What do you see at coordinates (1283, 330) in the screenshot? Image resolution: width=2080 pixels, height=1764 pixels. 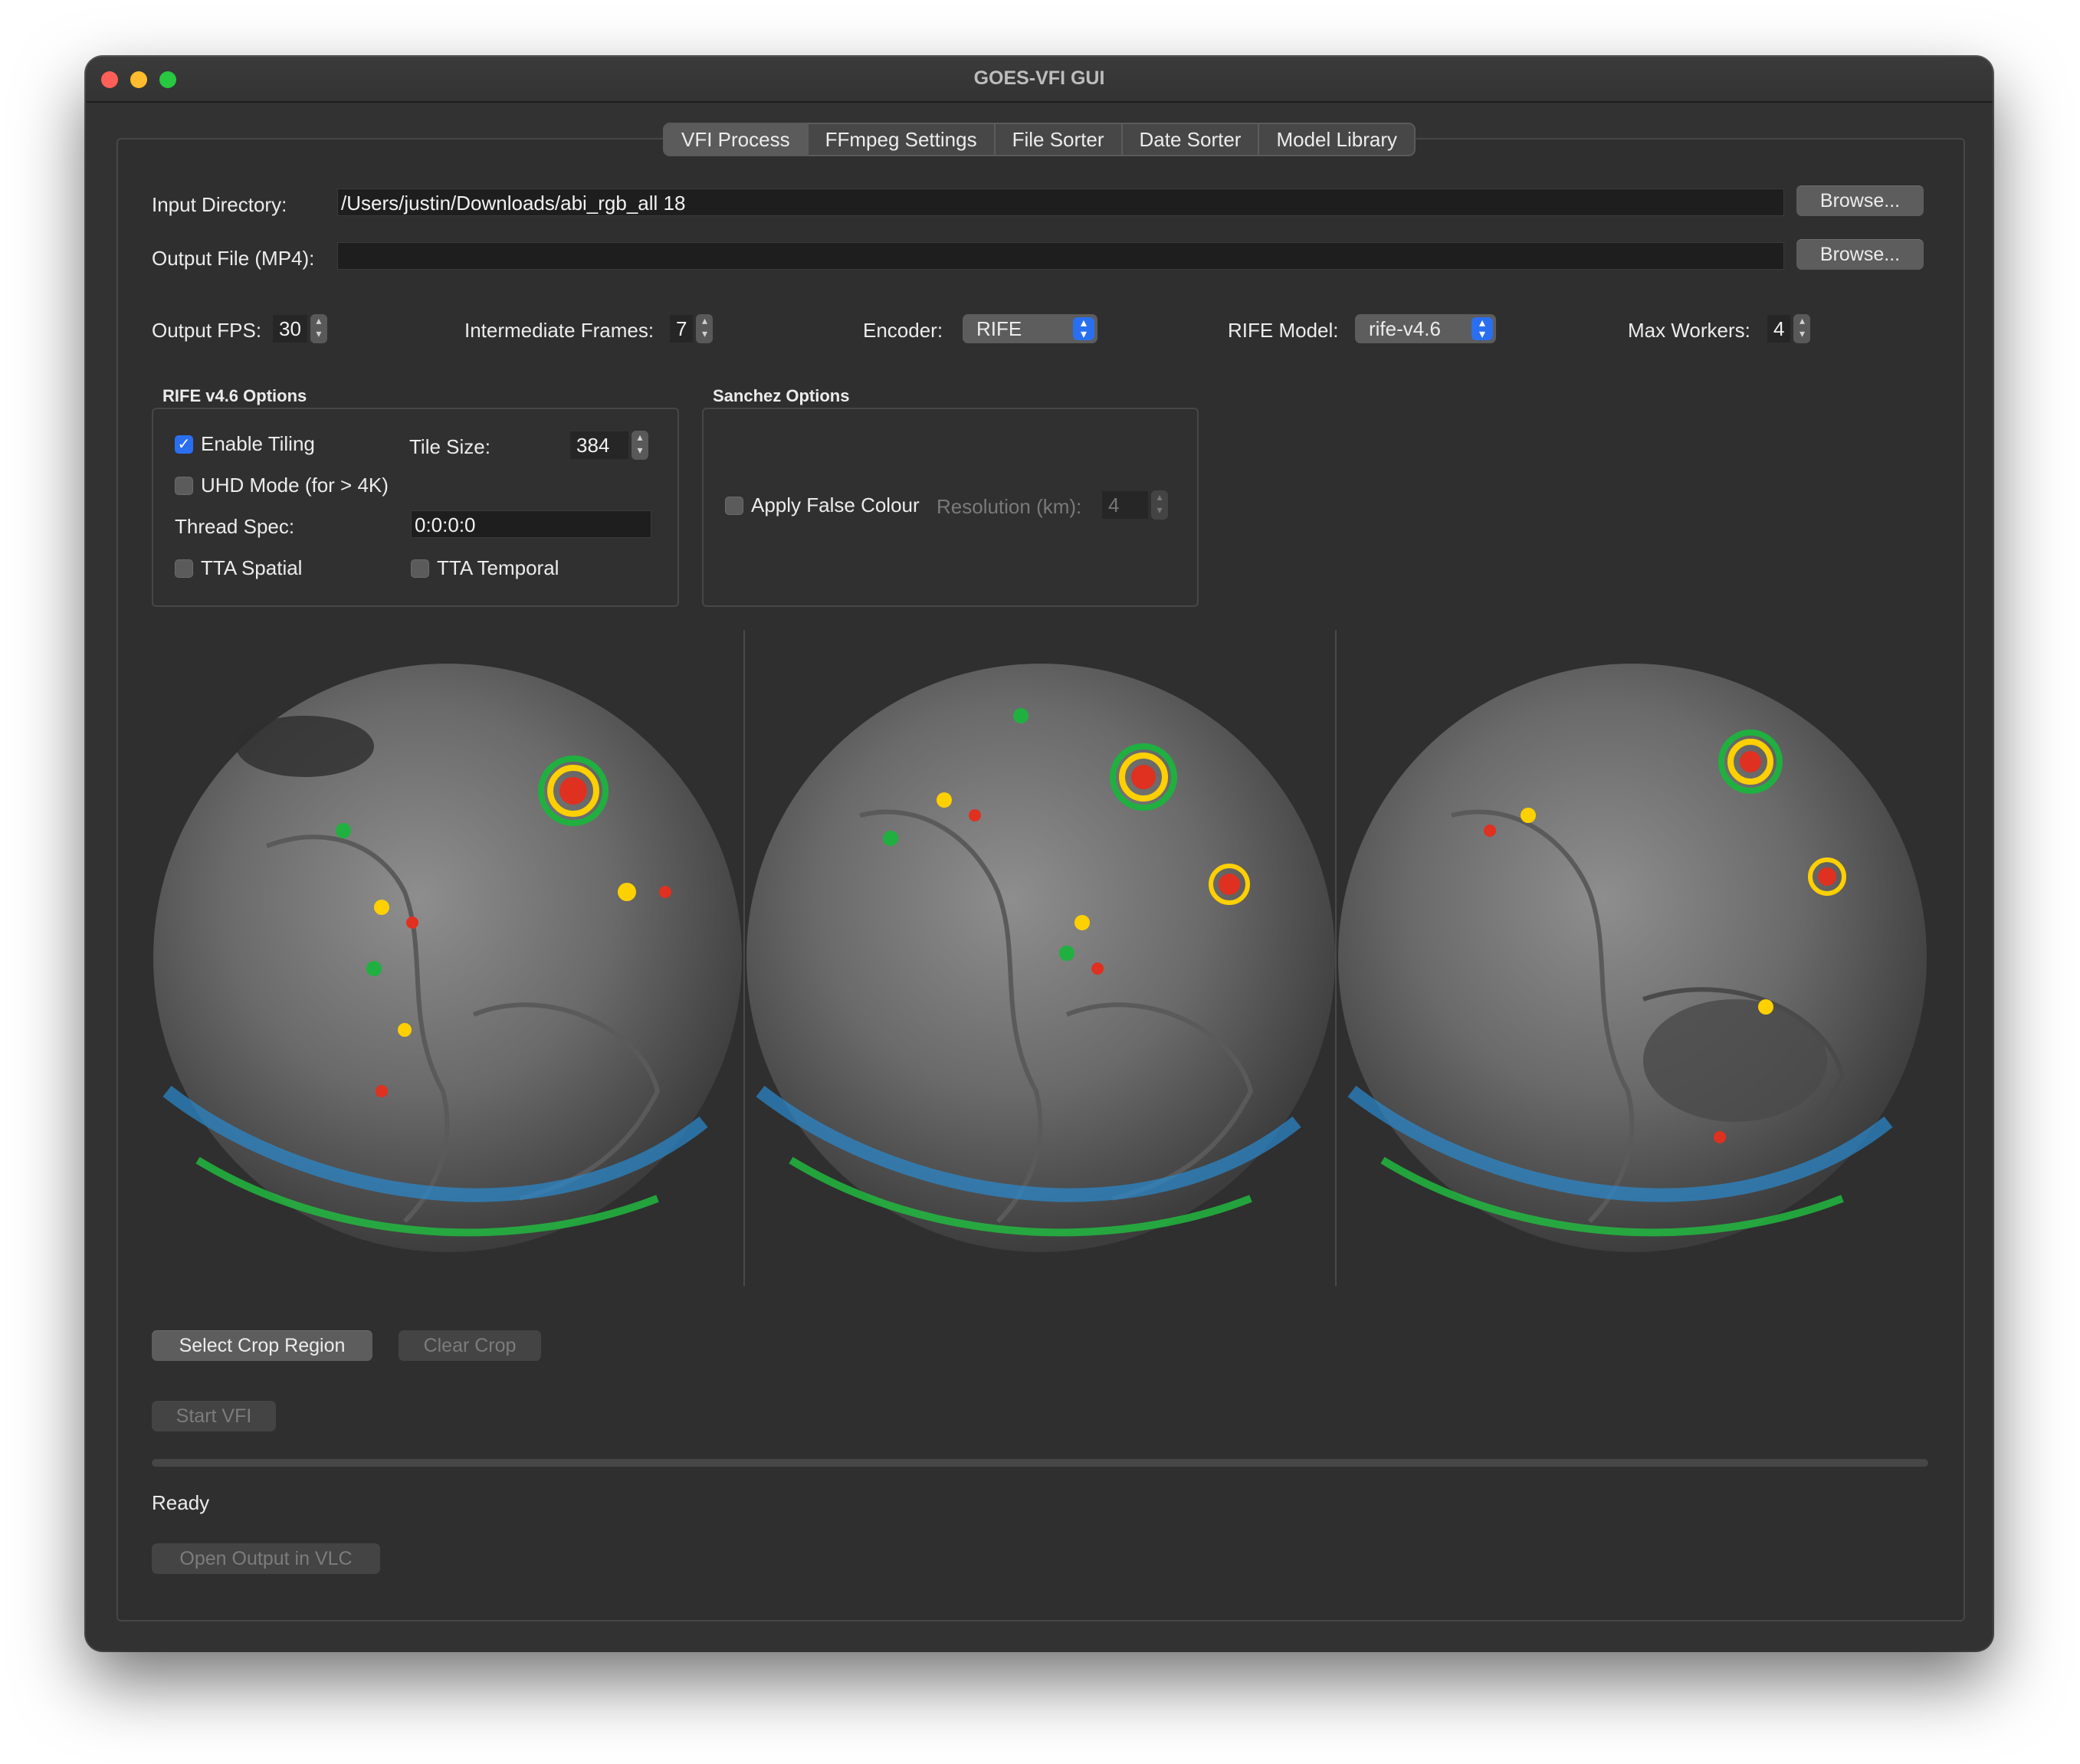 I see `rife-model-label: RIFE Model:` at bounding box center [1283, 330].